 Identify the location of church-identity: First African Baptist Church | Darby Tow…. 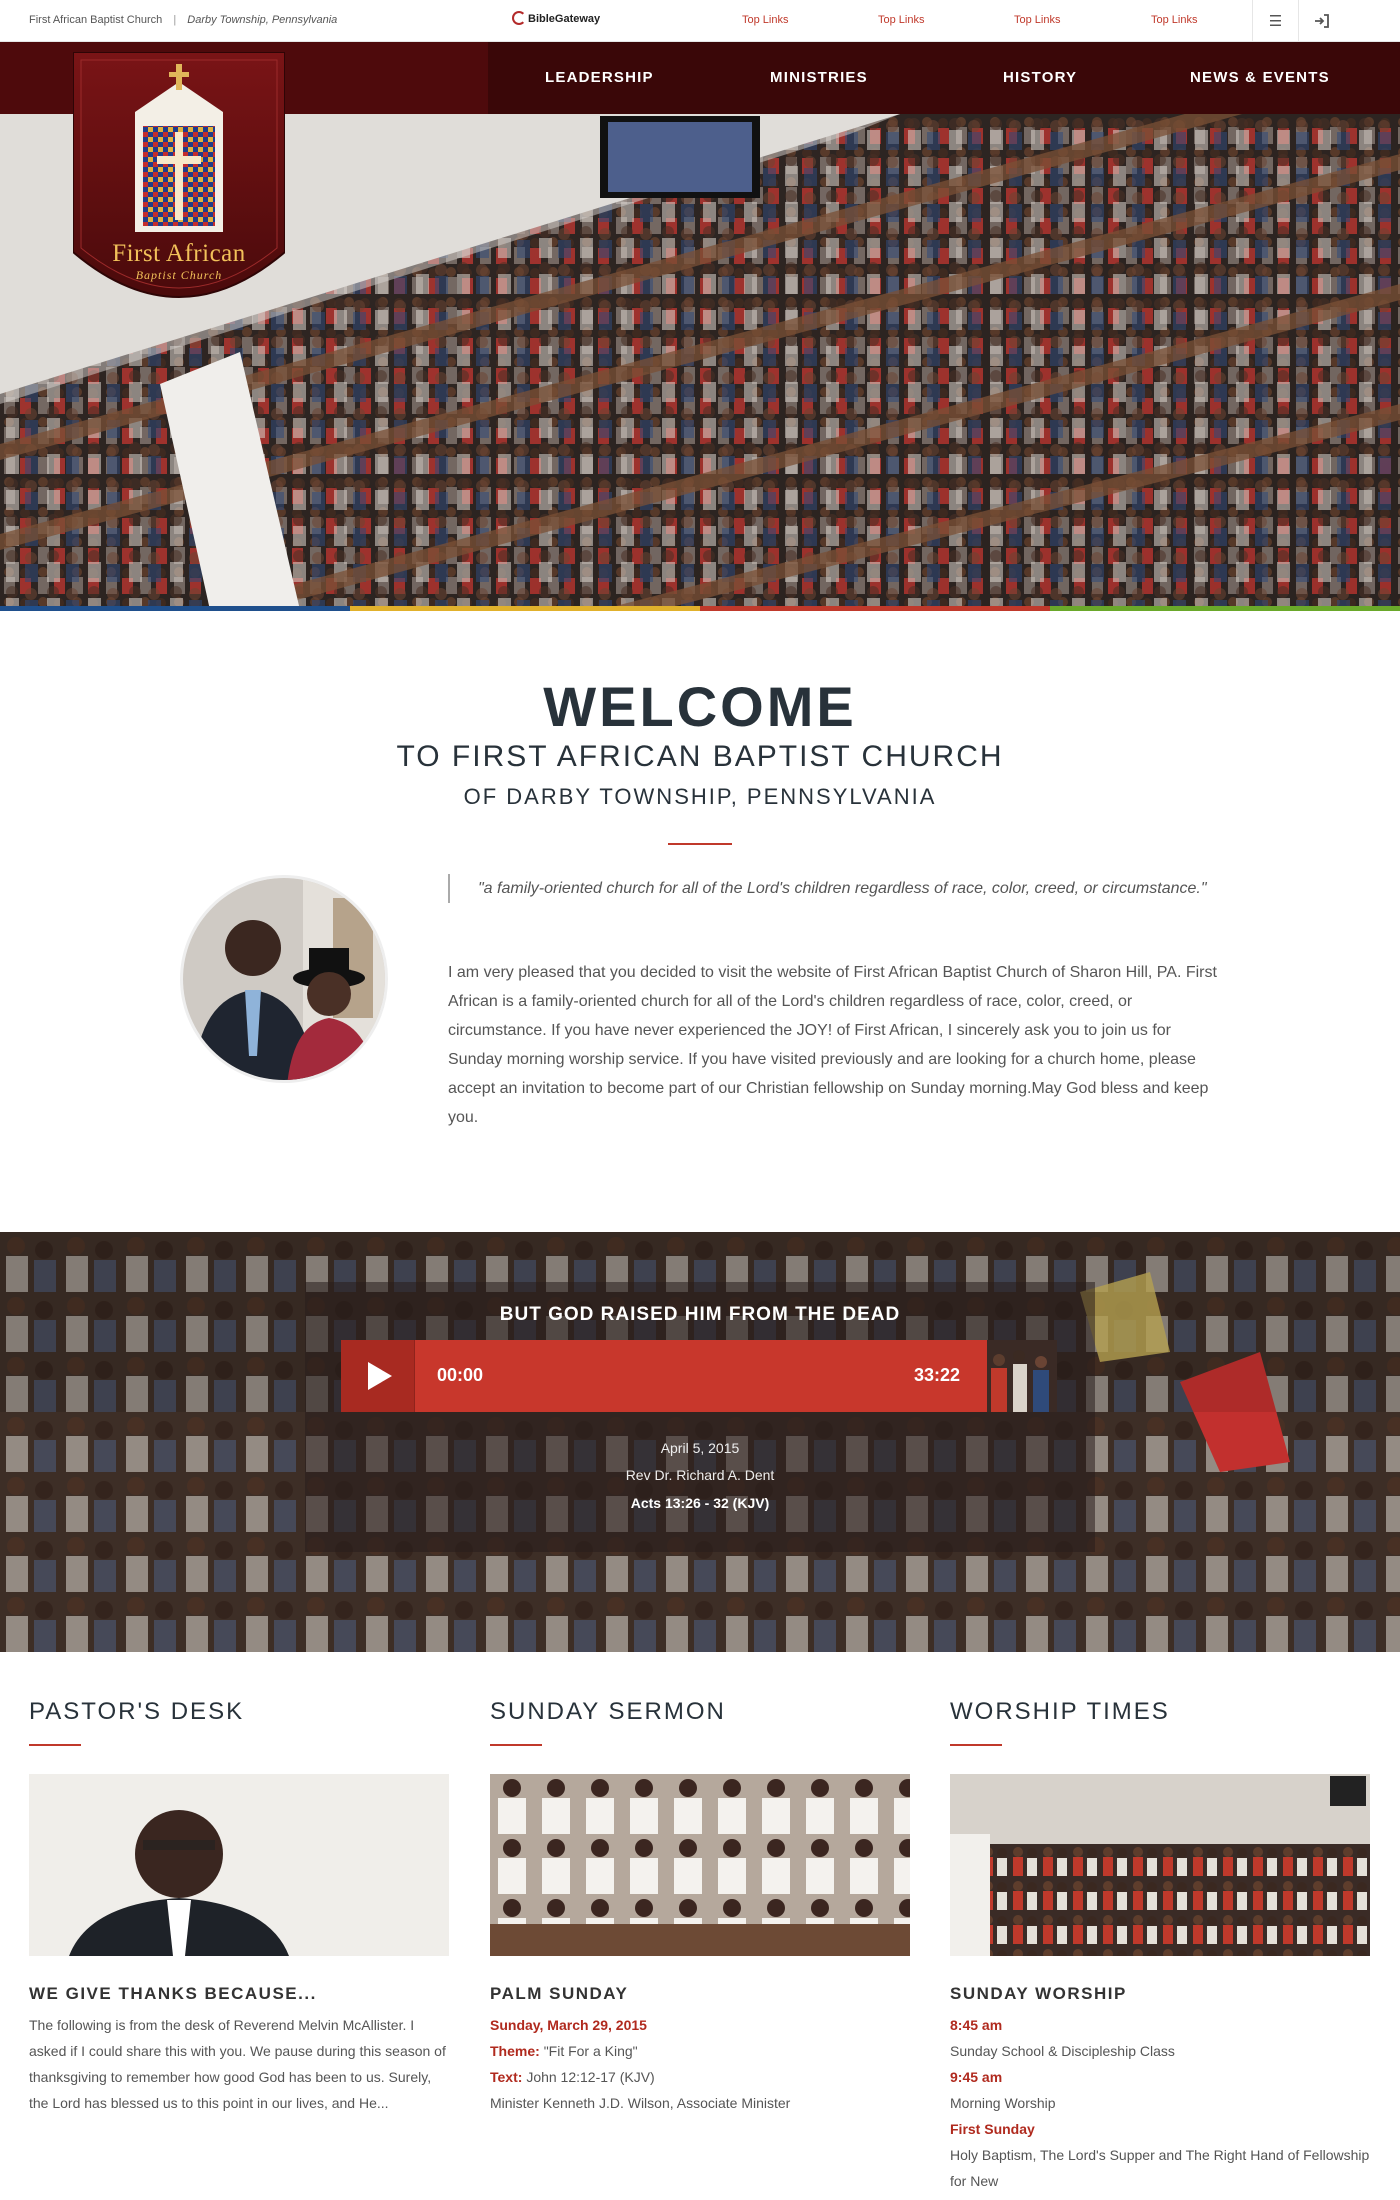
(183, 20).